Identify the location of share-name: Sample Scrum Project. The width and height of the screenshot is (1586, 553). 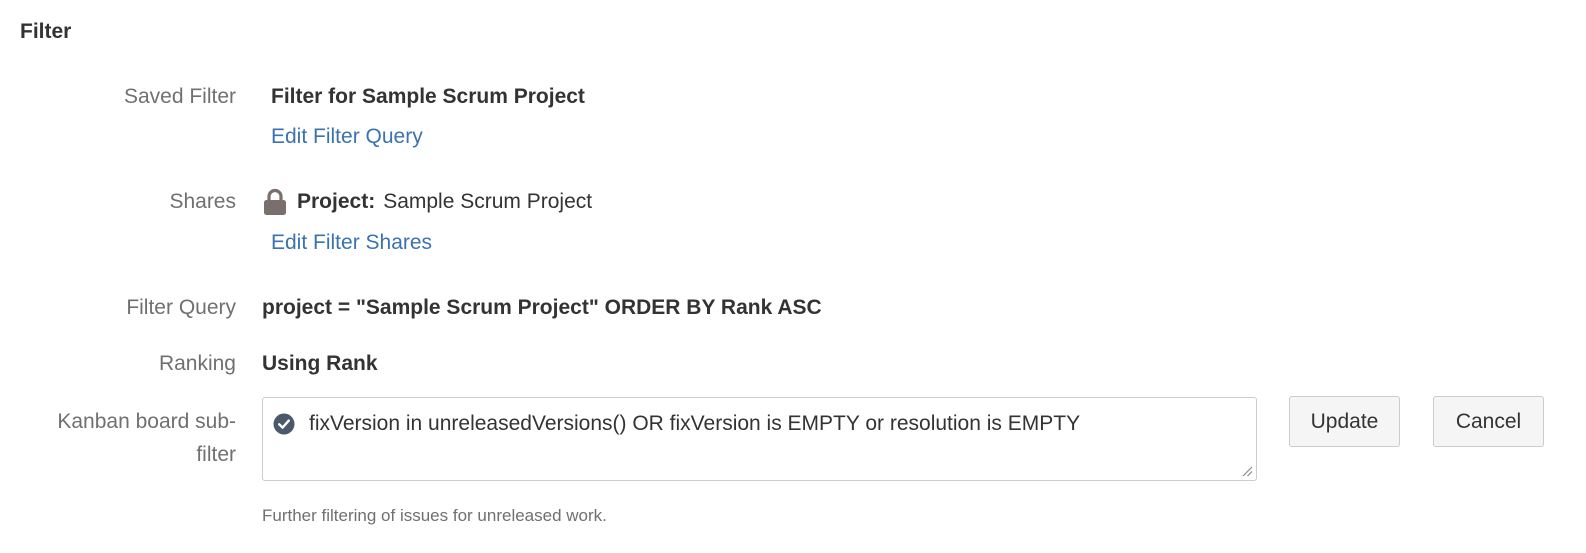
(488, 201).